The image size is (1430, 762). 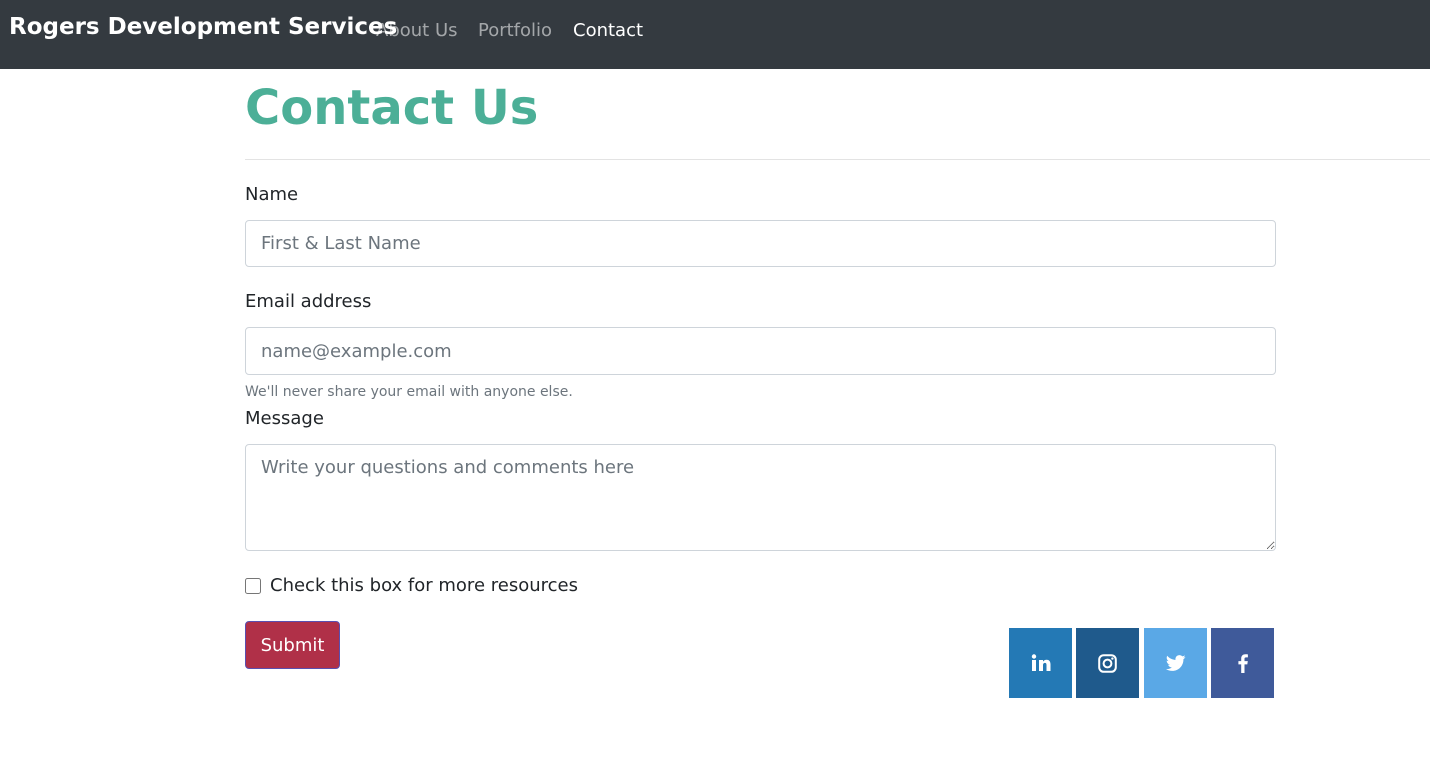 I want to click on page-title: Contact Us, so click(x=392, y=108).